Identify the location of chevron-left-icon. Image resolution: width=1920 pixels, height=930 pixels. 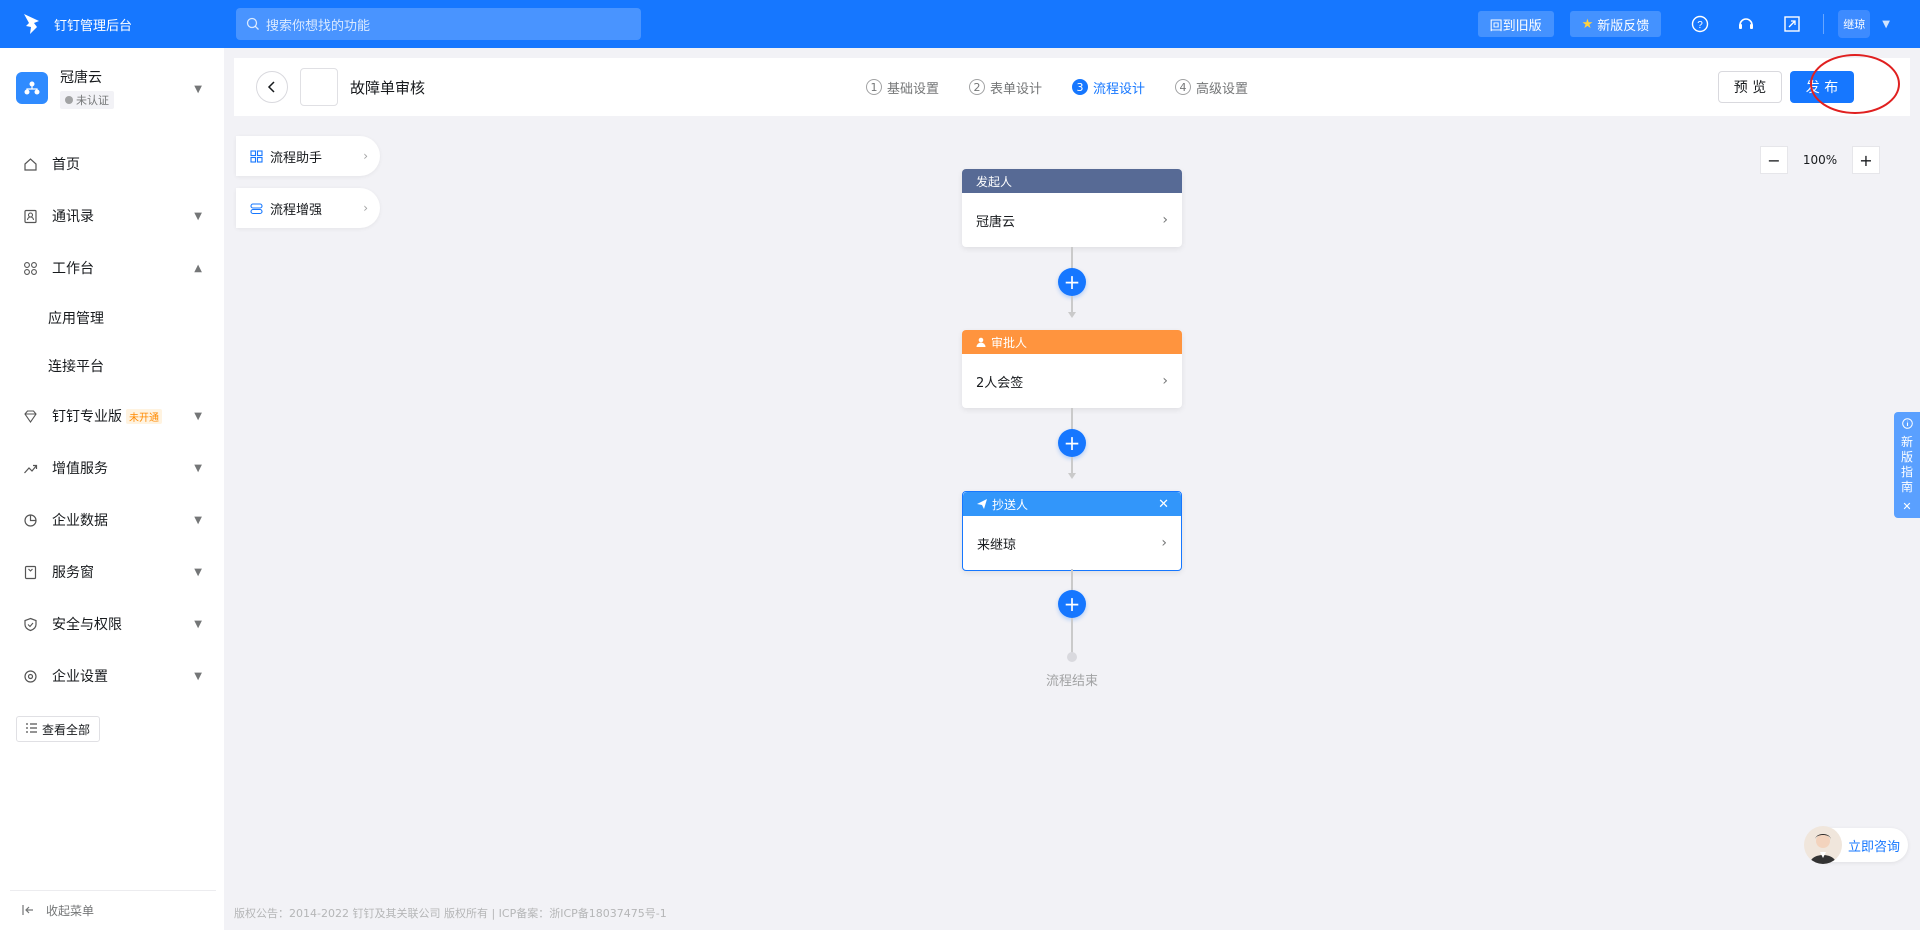
(271, 87).